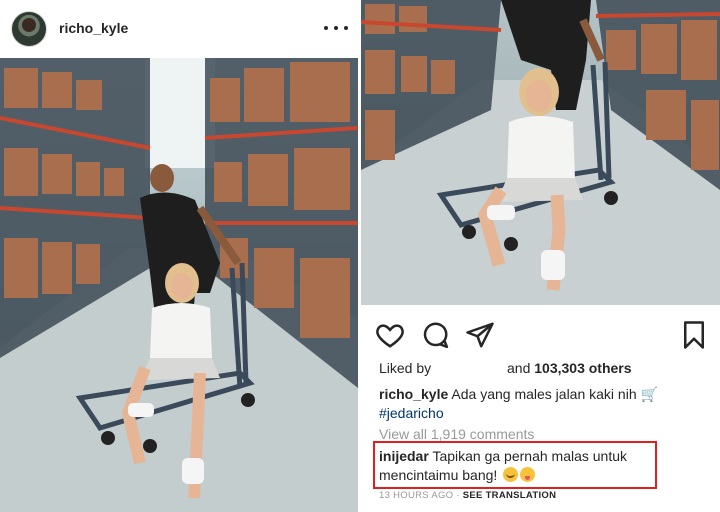 The image size is (720, 512). Describe the element at coordinates (511, 474) in the screenshot. I see `blush-emoji-icon` at that location.